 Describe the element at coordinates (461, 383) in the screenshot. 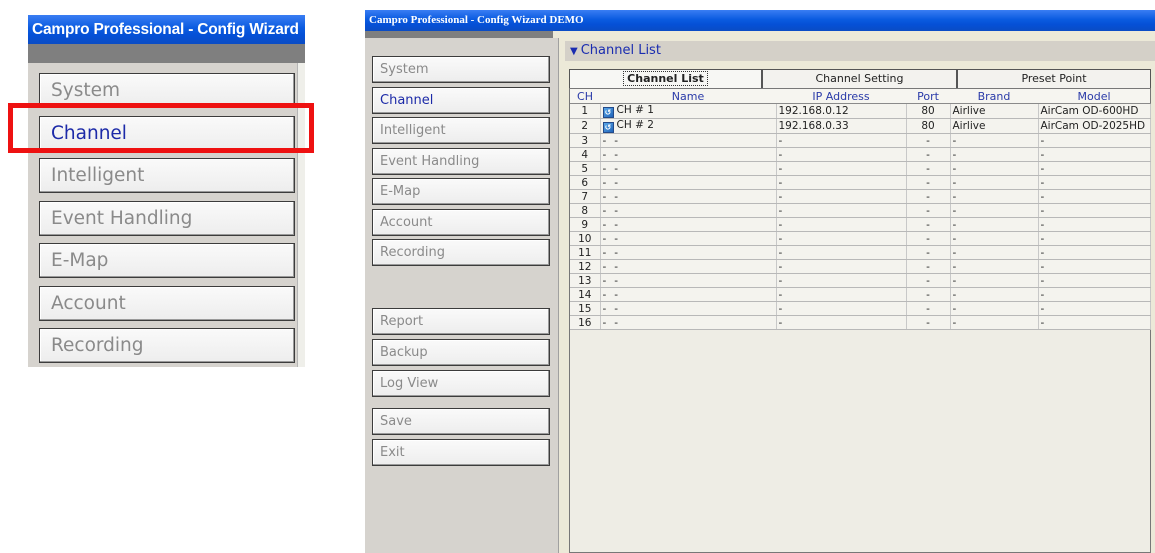

I see `sidebar-log-view-button: Log View` at that location.